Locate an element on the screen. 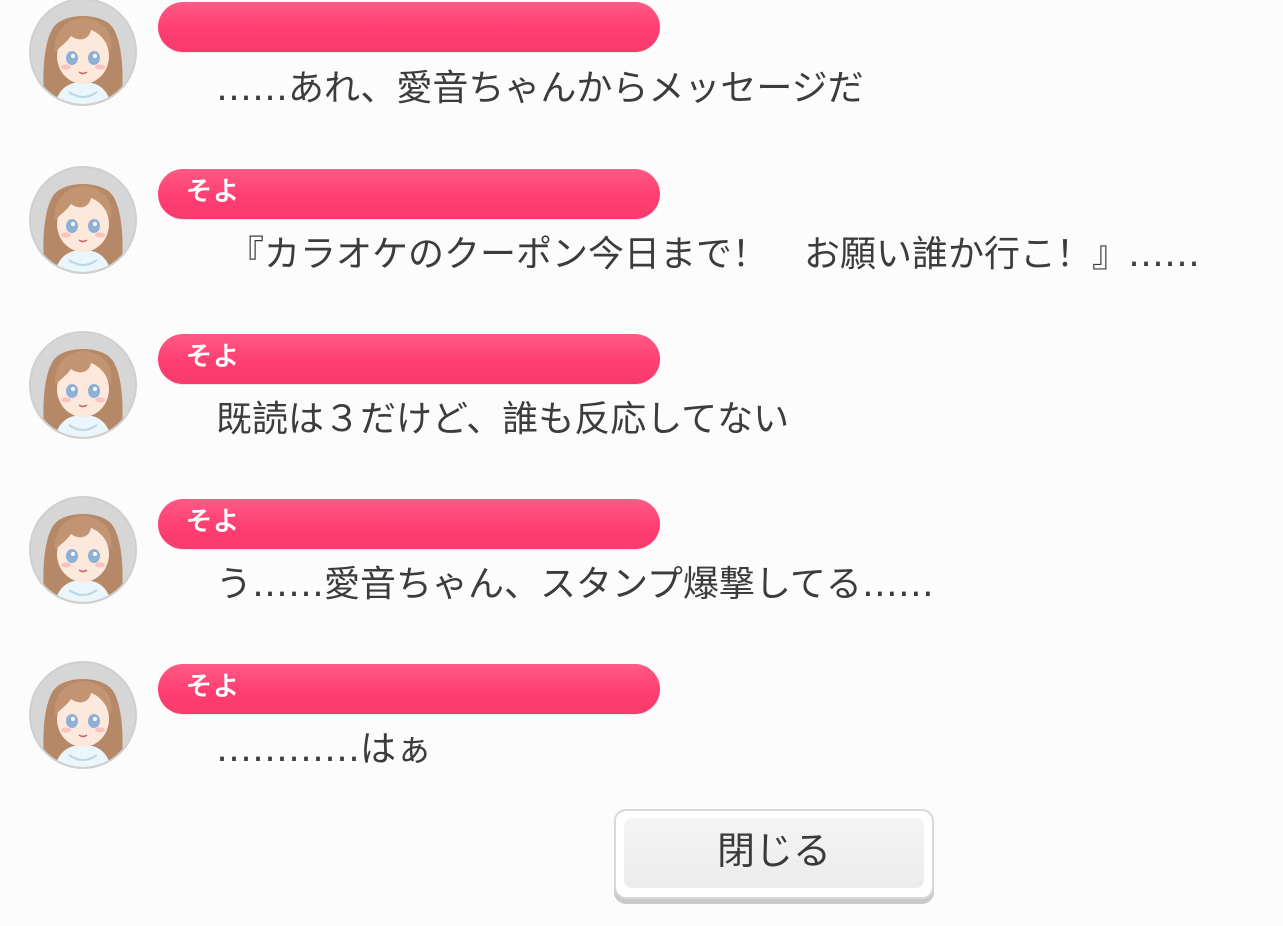 This screenshot has width=1283, height=926. speaker-name-bar is located at coordinates (409, 27).